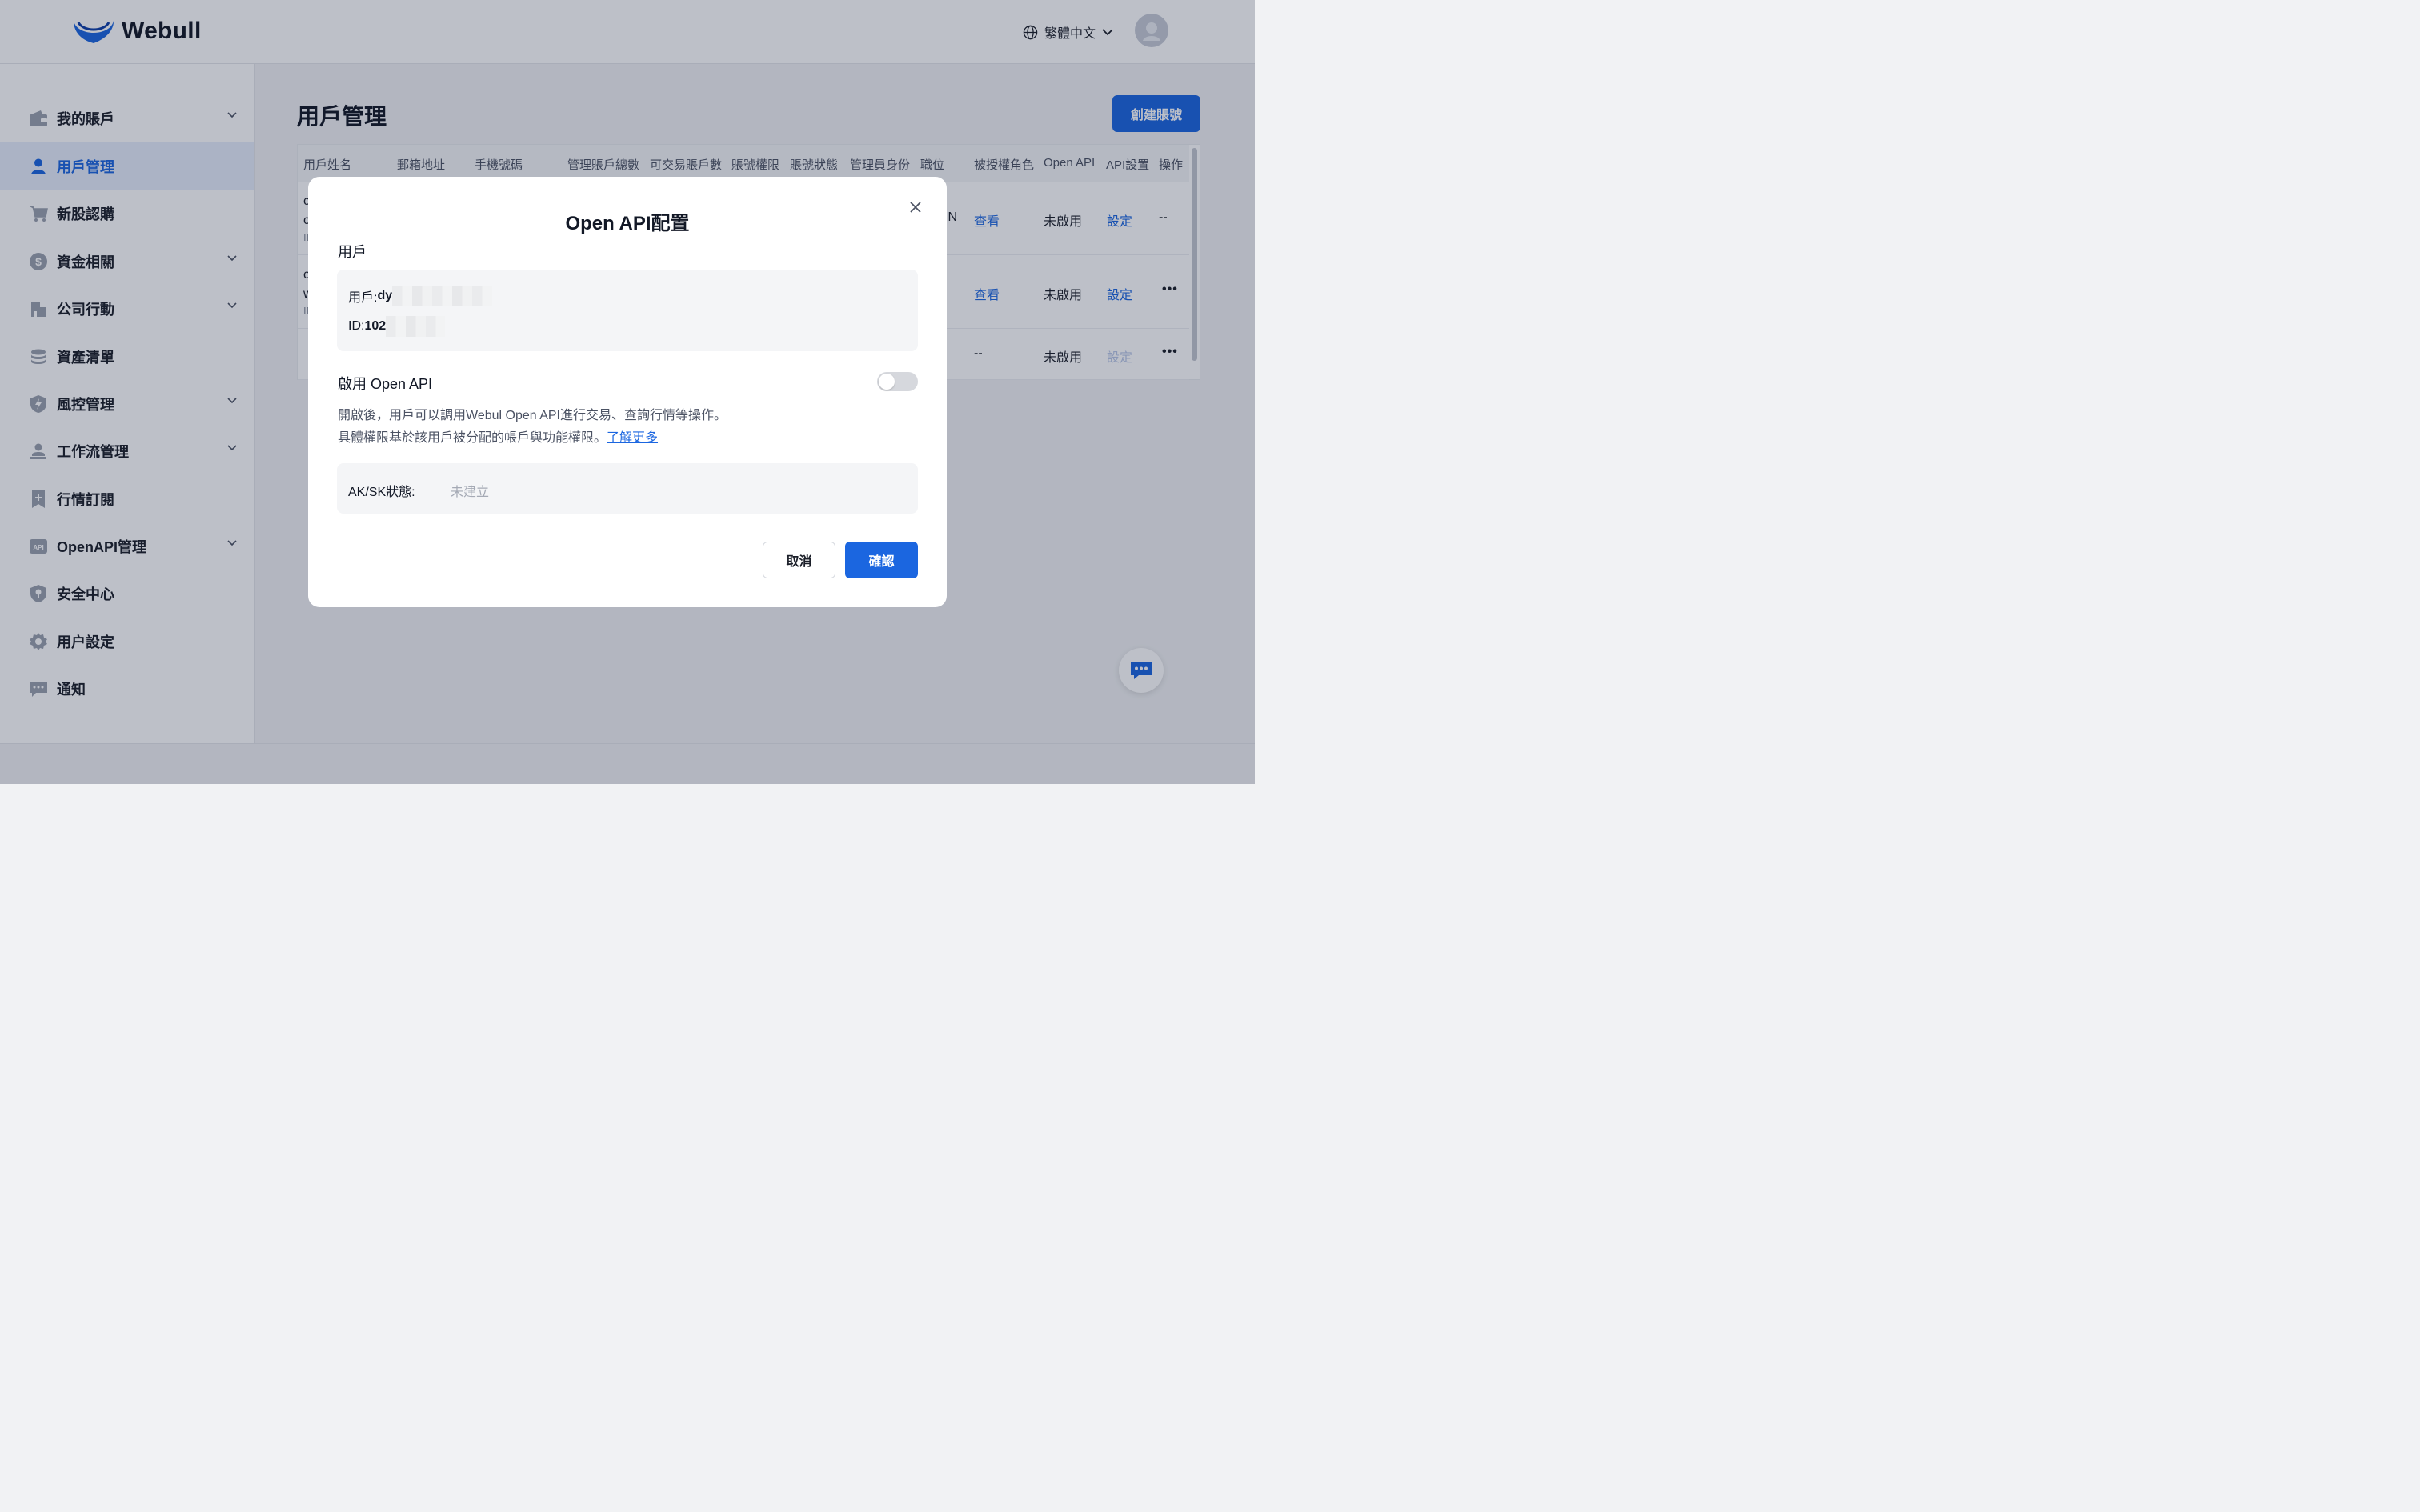  What do you see at coordinates (882, 560) in the screenshot?
I see `confirm-button: 確認` at bounding box center [882, 560].